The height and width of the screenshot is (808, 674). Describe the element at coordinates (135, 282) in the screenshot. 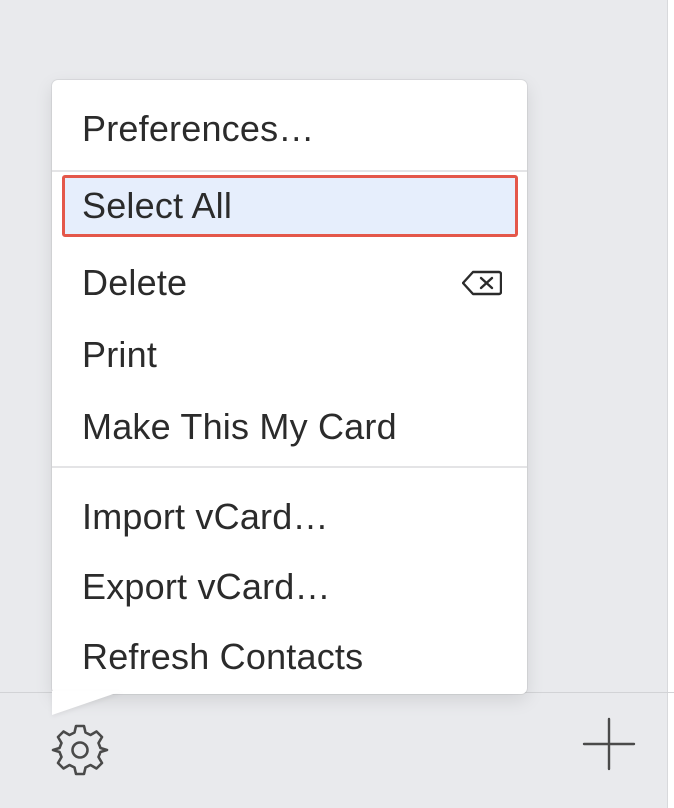

I see `menu-item-label: Delete` at that location.